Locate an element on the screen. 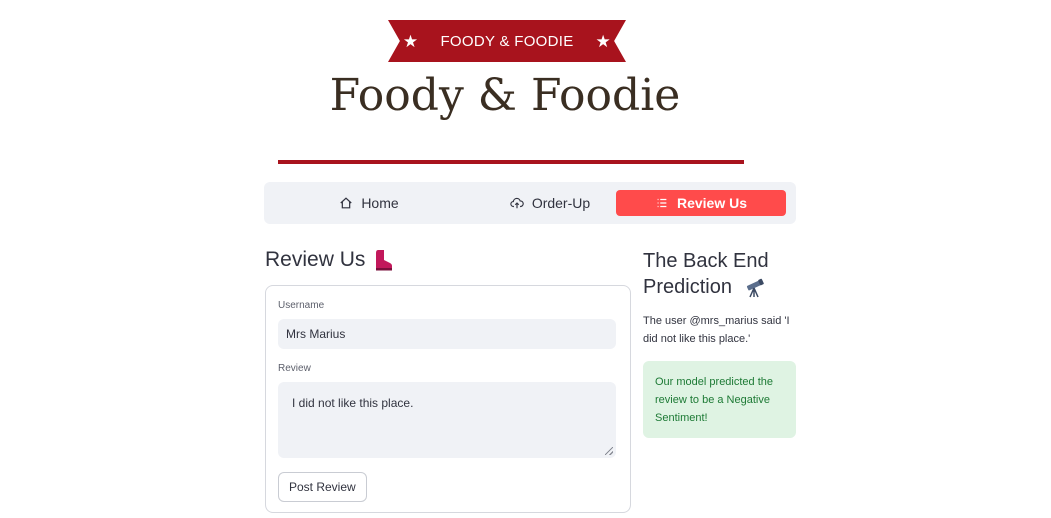 This screenshot has height=518, width=1051. nav-bar: Home Order-Up Review Us is located at coordinates (530, 203).